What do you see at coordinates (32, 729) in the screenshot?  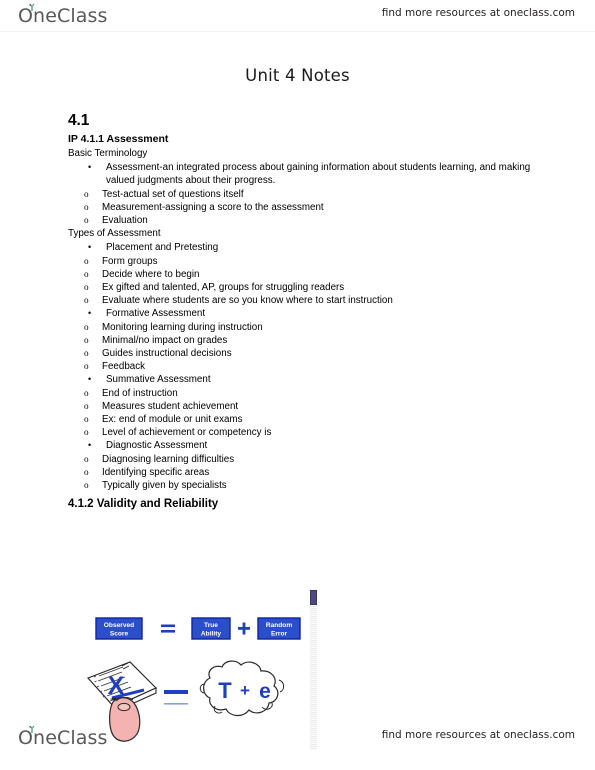 I see `sprout-leaf-icon-footer` at bounding box center [32, 729].